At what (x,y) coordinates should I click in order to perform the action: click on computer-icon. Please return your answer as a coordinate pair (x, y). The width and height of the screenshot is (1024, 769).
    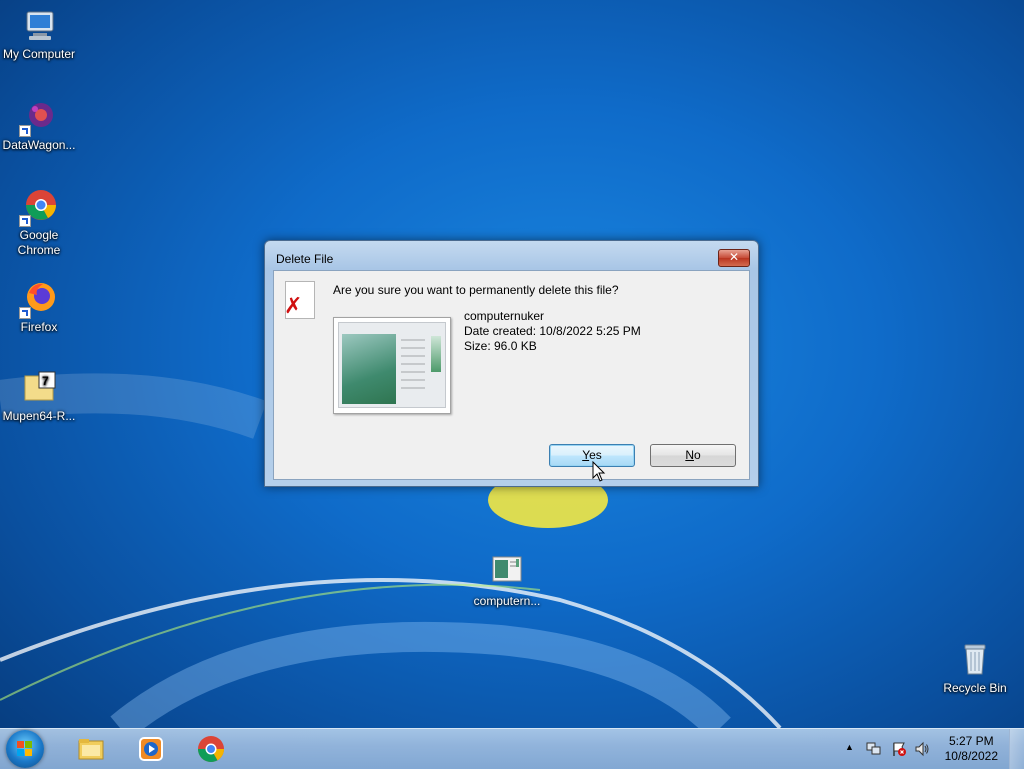
    Looking at the image, I should click on (39, 26).